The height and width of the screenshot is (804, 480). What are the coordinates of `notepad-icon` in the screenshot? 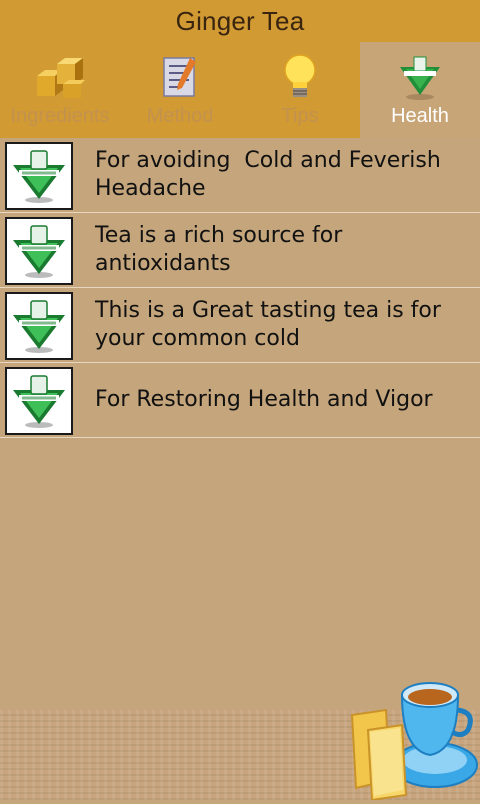 It's located at (180, 77).